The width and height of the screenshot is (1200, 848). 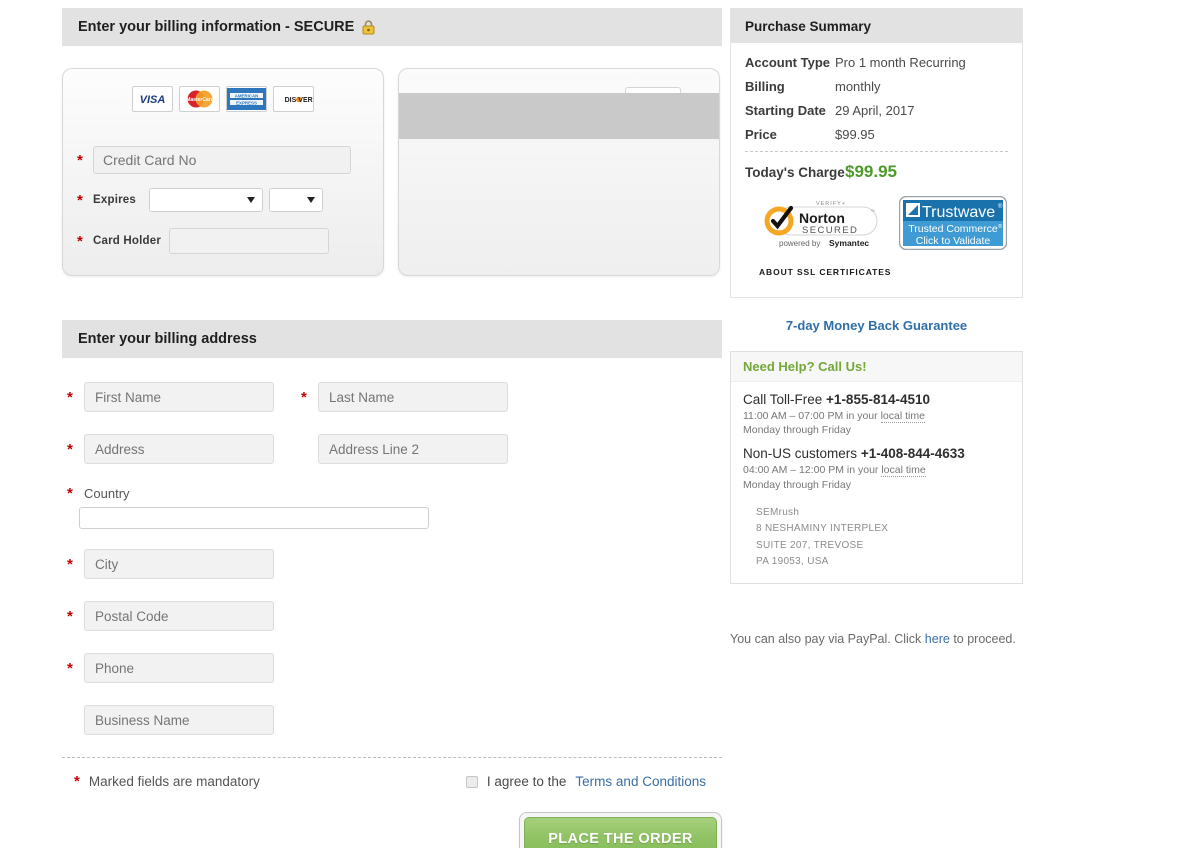 I want to click on terms-checkbox, so click(x=471, y=781).